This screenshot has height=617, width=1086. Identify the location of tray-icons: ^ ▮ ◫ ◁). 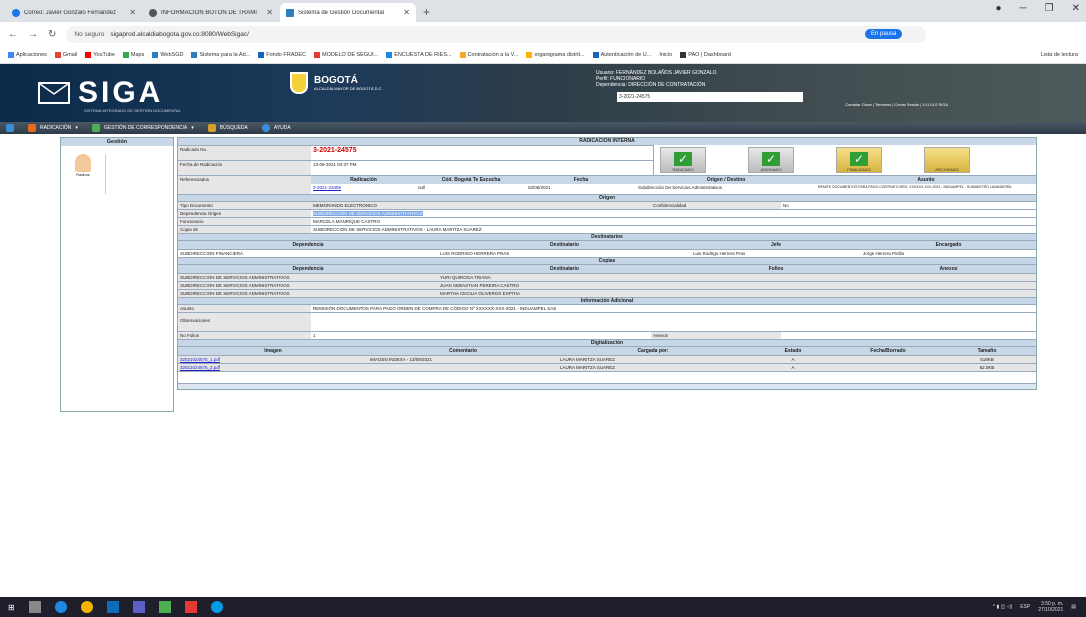
(1003, 607).